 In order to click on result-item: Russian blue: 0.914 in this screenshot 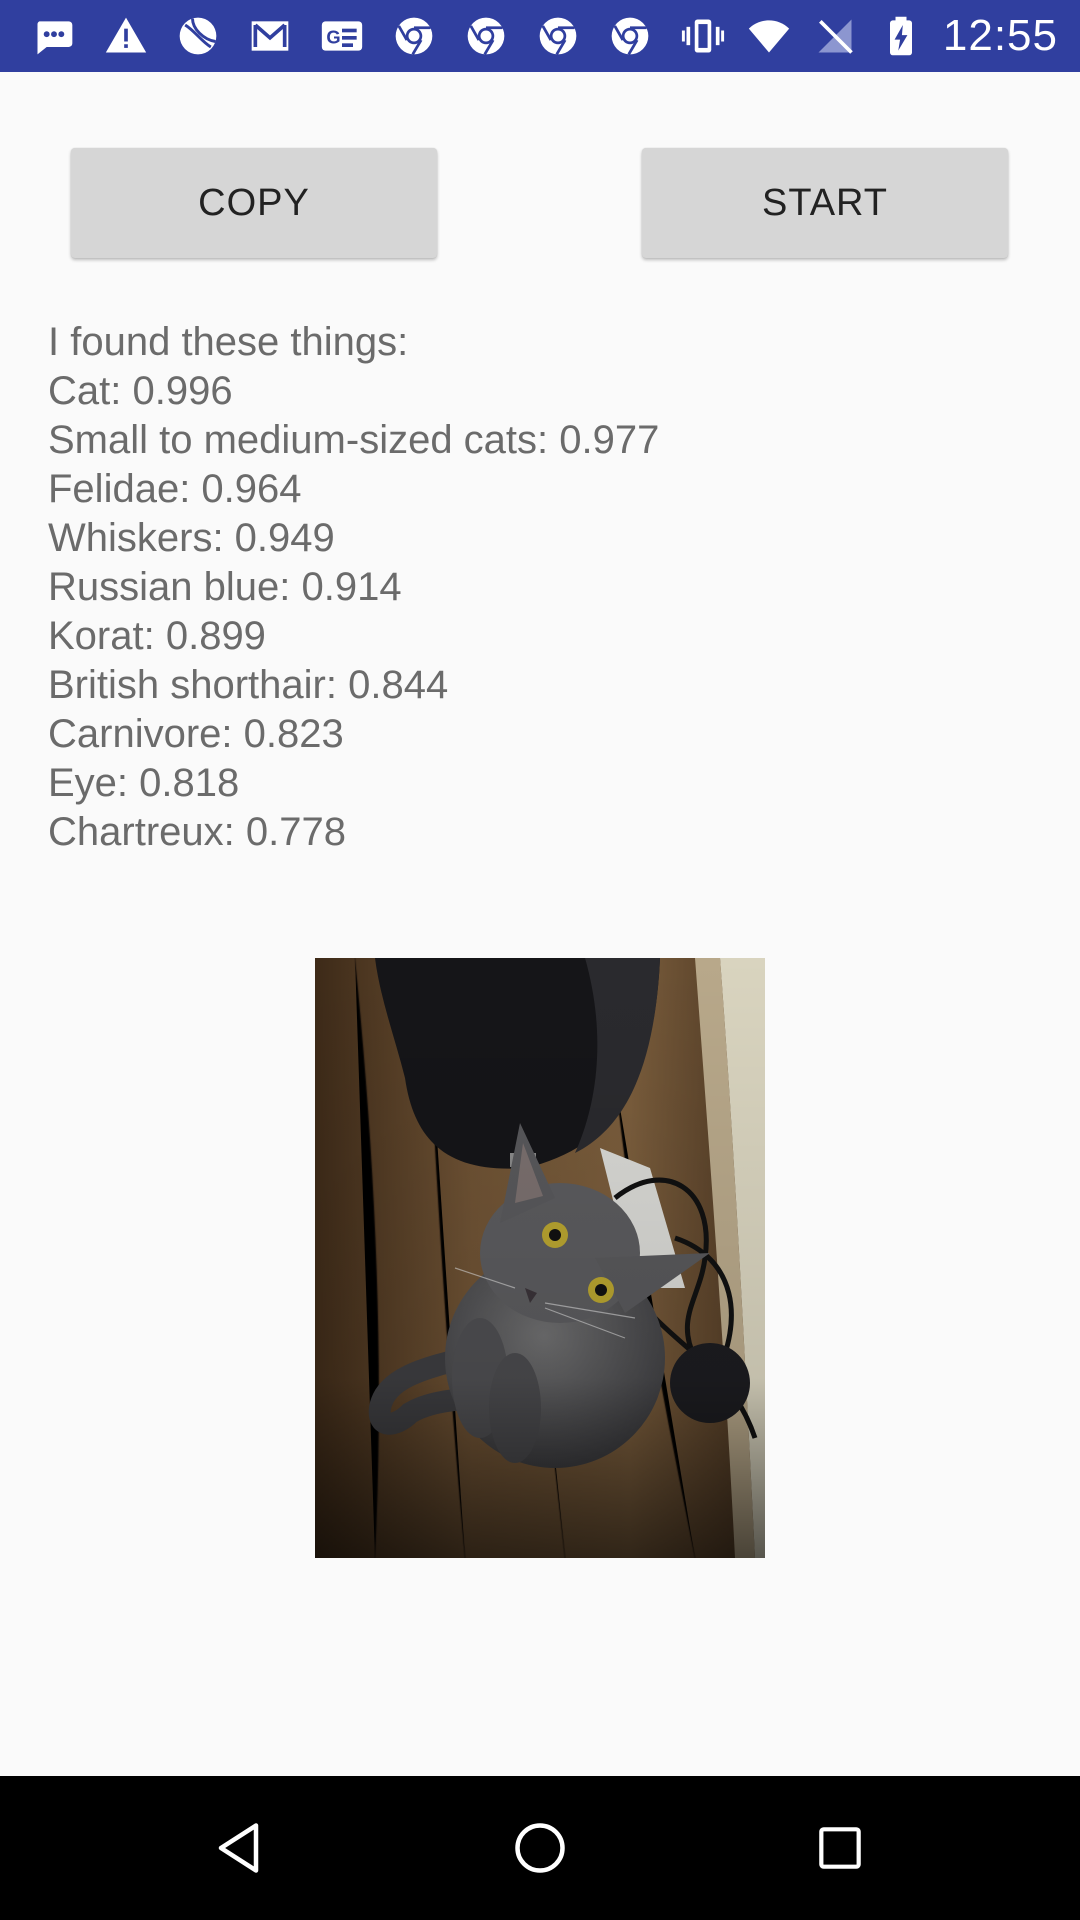, I will do `click(225, 587)`.